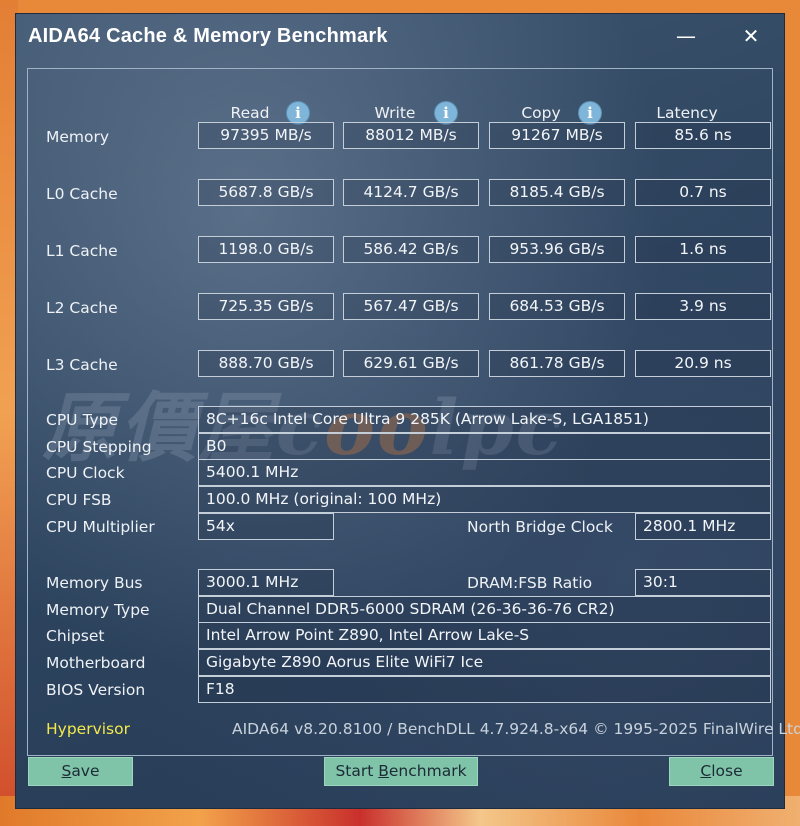  I want to click on row-label-l2: L2 Cache, so click(82, 308).